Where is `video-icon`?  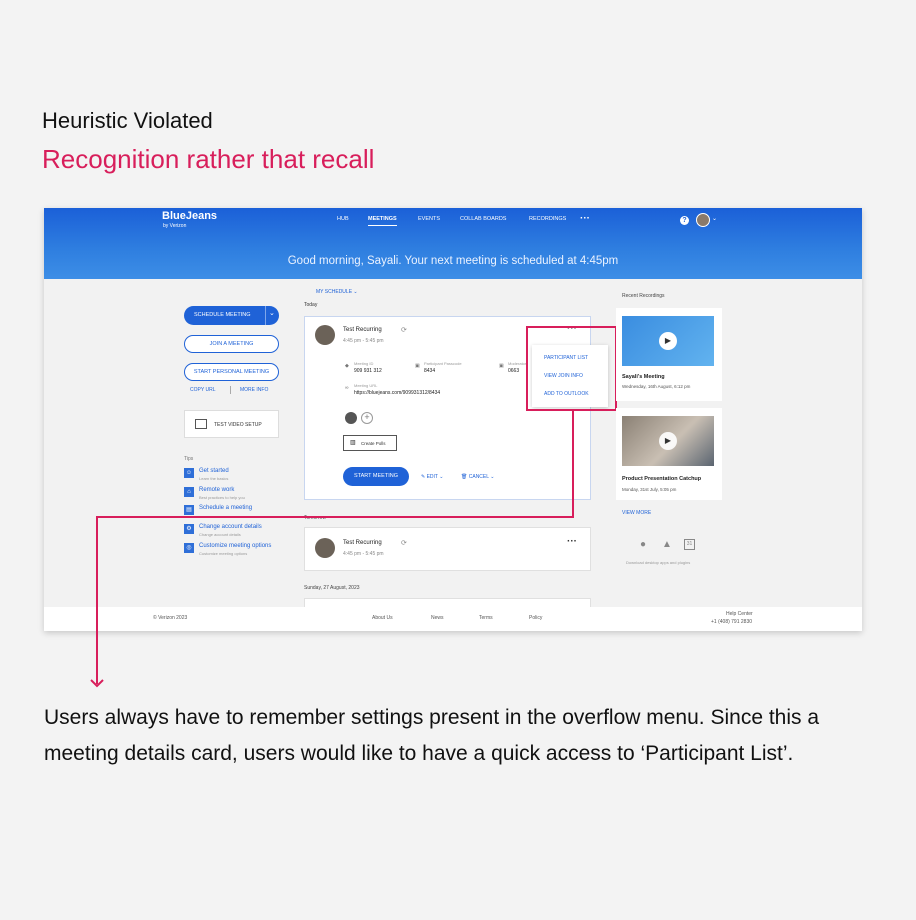 video-icon is located at coordinates (201, 424).